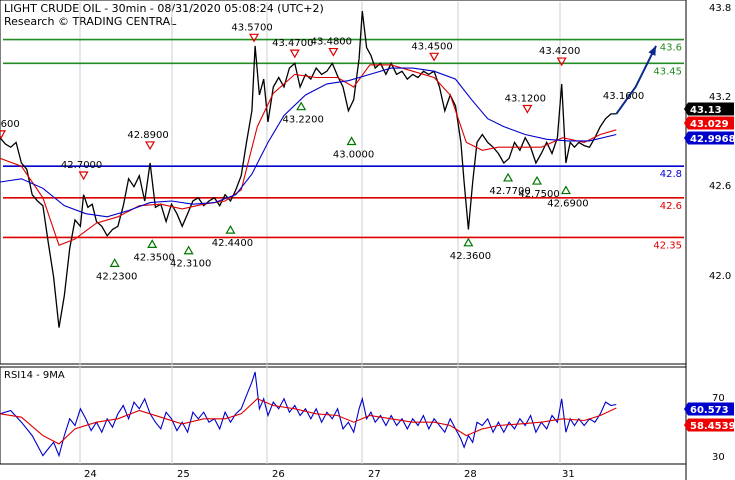  What do you see at coordinates (251, 27) in the screenshot?
I see `annotation-label: 43.5700` at bounding box center [251, 27].